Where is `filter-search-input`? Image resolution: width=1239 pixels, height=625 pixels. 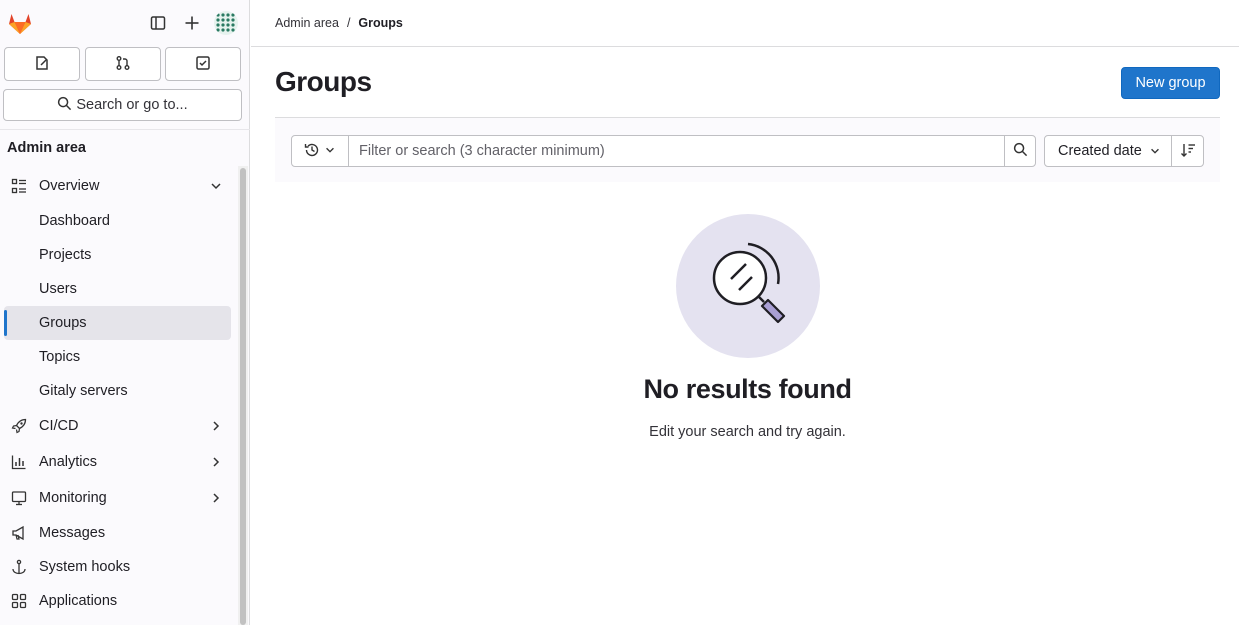
filter-search-input is located at coordinates (676, 151).